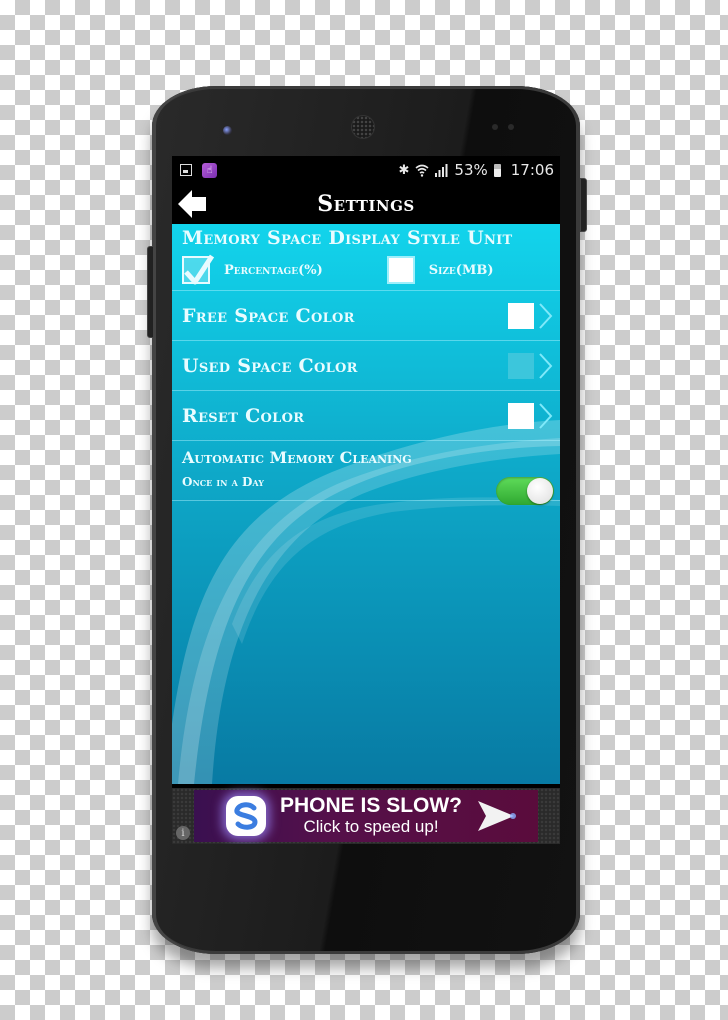  Describe the element at coordinates (583, 205) in the screenshot. I see `power-button` at that location.